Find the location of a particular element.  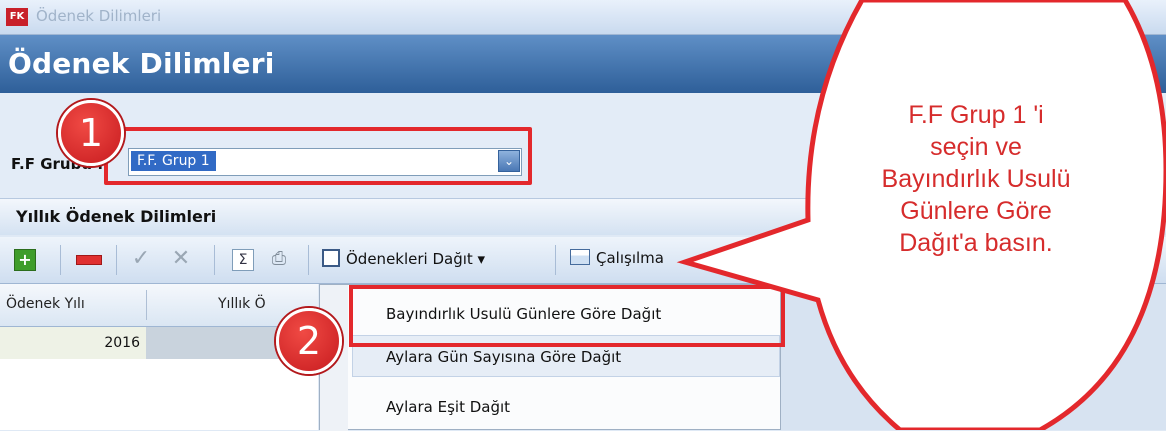

grid-header: Ödenek Yılı Yıllık Ö is located at coordinates (159, 305).